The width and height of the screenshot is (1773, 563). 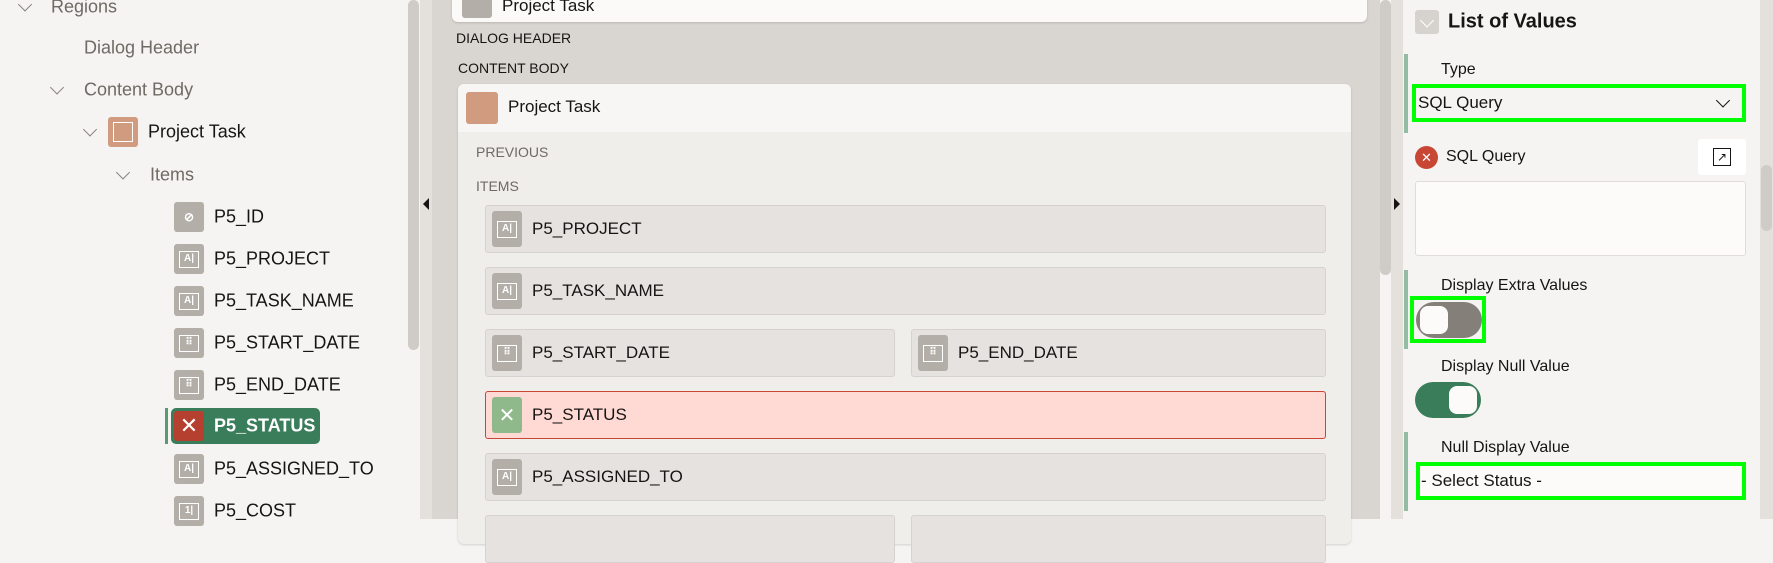 I want to click on dialog-header-label: DIALOG HEADER, so click(x=514, y=38).